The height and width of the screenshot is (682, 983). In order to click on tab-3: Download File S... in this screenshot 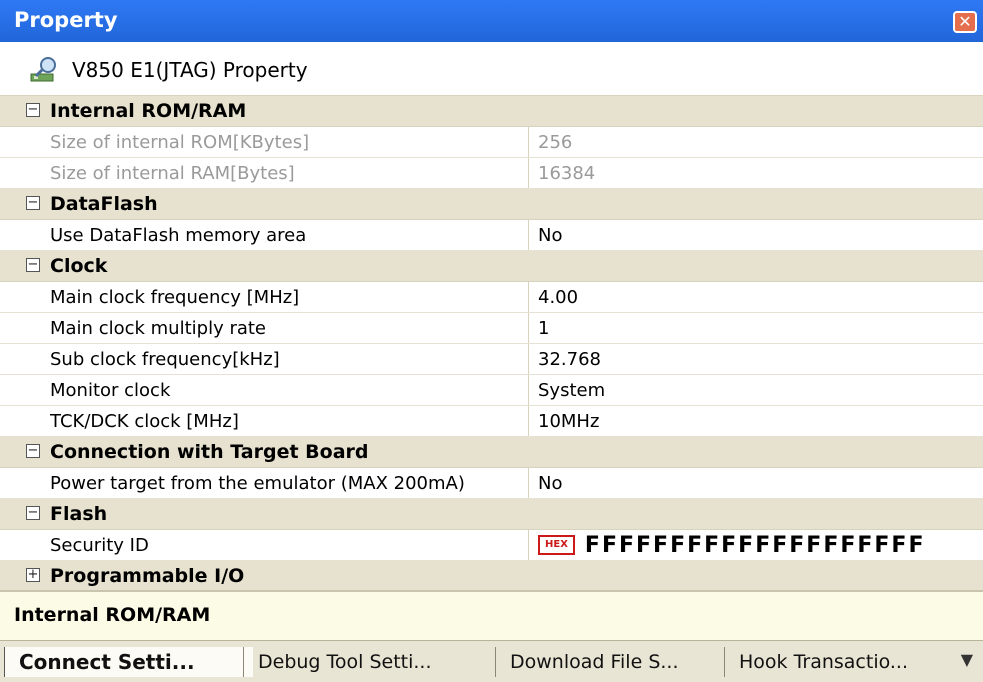, I will do `click(614, 662)`.